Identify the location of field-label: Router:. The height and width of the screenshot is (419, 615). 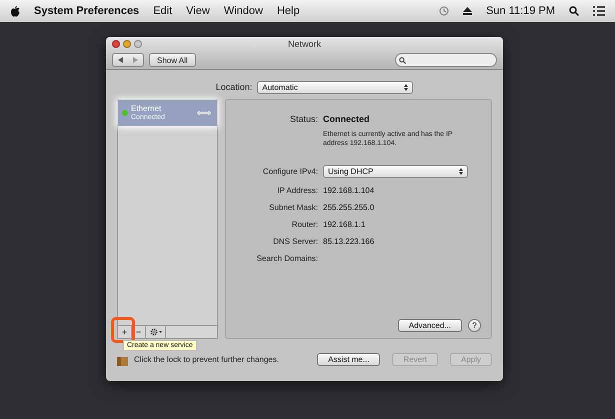
(304, 224).